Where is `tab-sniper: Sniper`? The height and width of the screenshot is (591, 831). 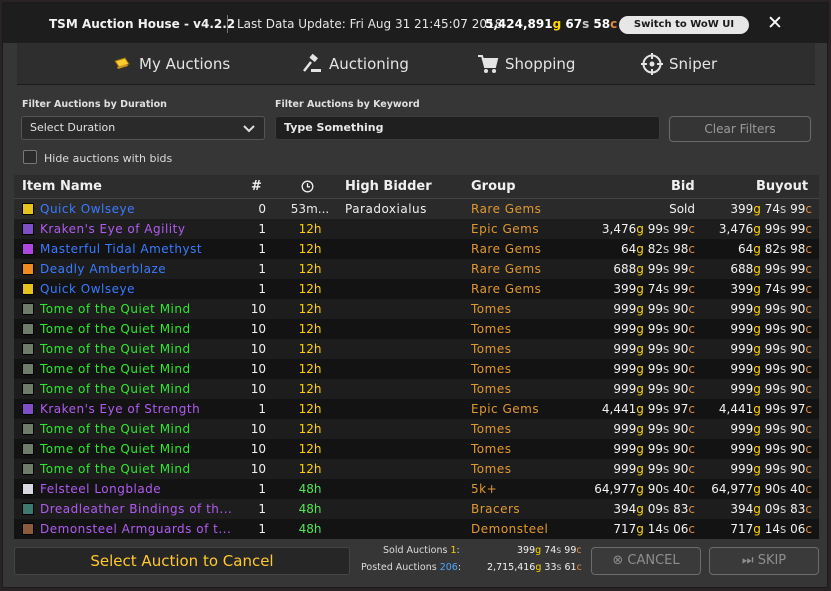
tab-sniper: Sniper is located at coordinates (679, 64).